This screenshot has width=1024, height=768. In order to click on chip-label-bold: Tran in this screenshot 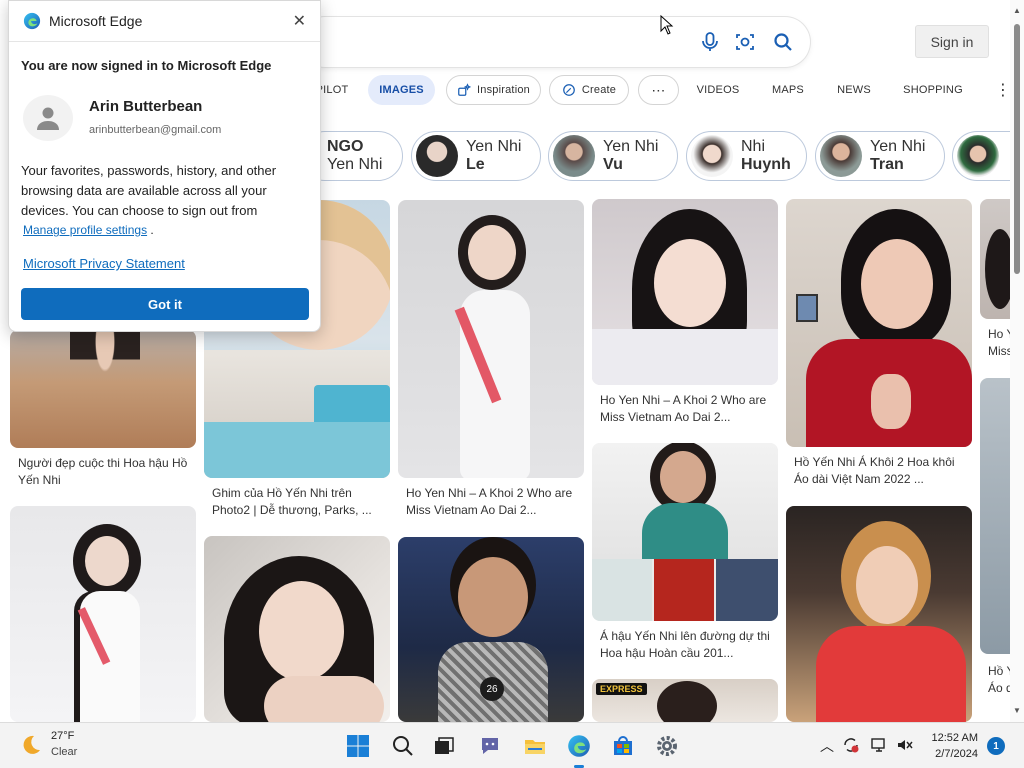, I will do `click(887, 164)`.